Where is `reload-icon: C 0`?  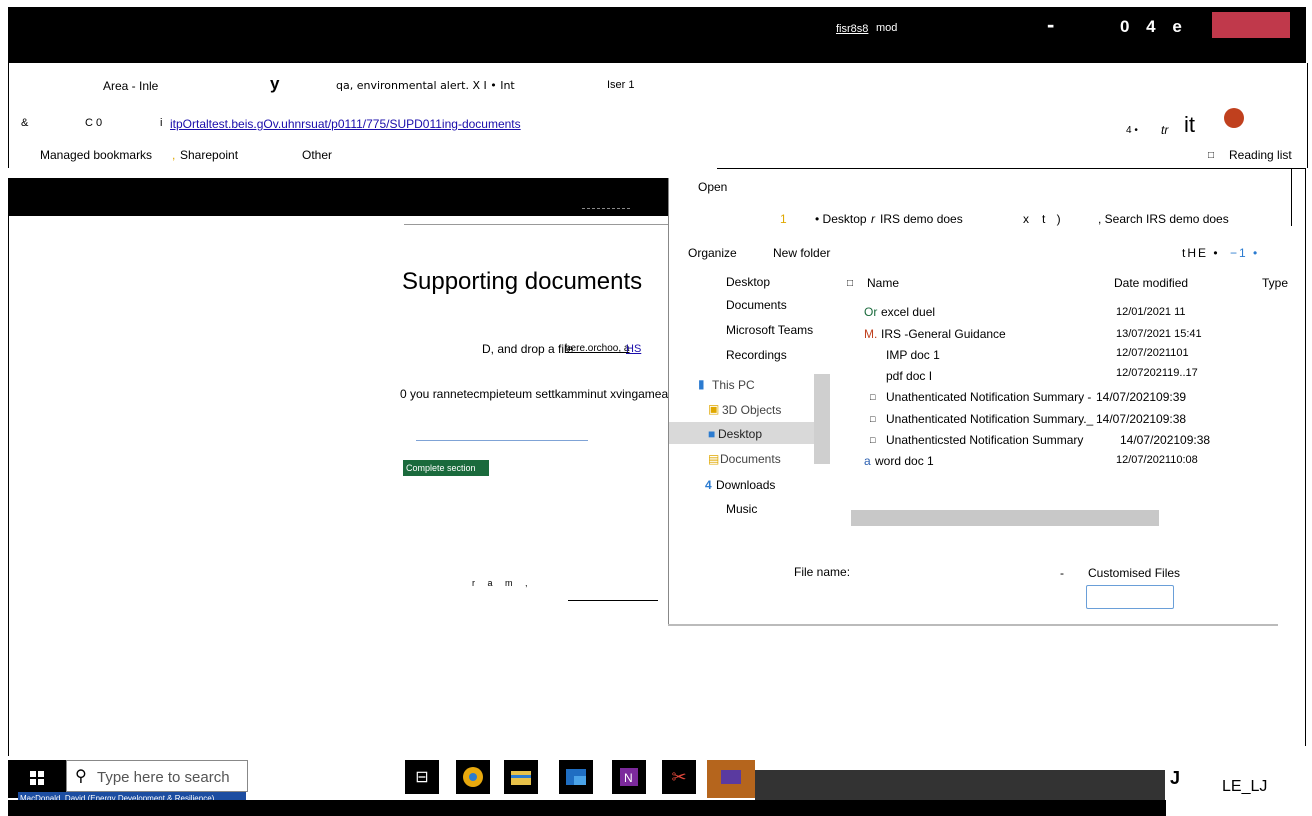
reload-icon: C 0 is located at coordinates (93, 123).